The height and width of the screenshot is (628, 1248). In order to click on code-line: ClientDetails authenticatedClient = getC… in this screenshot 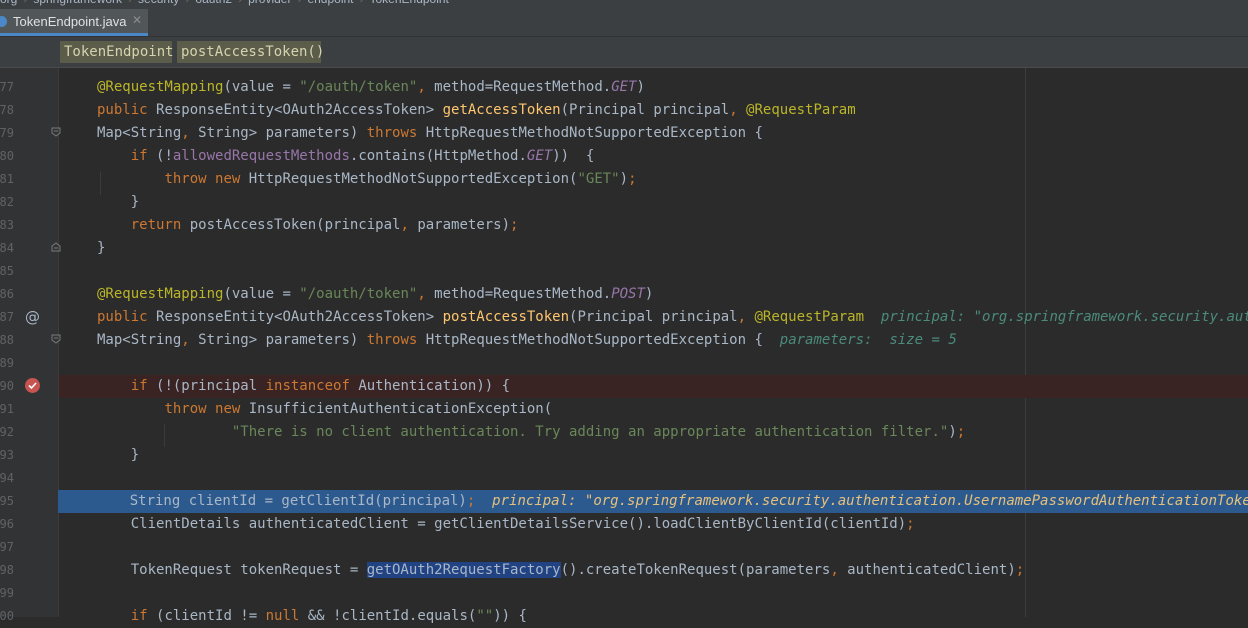, I will do `click(653, 524)`.